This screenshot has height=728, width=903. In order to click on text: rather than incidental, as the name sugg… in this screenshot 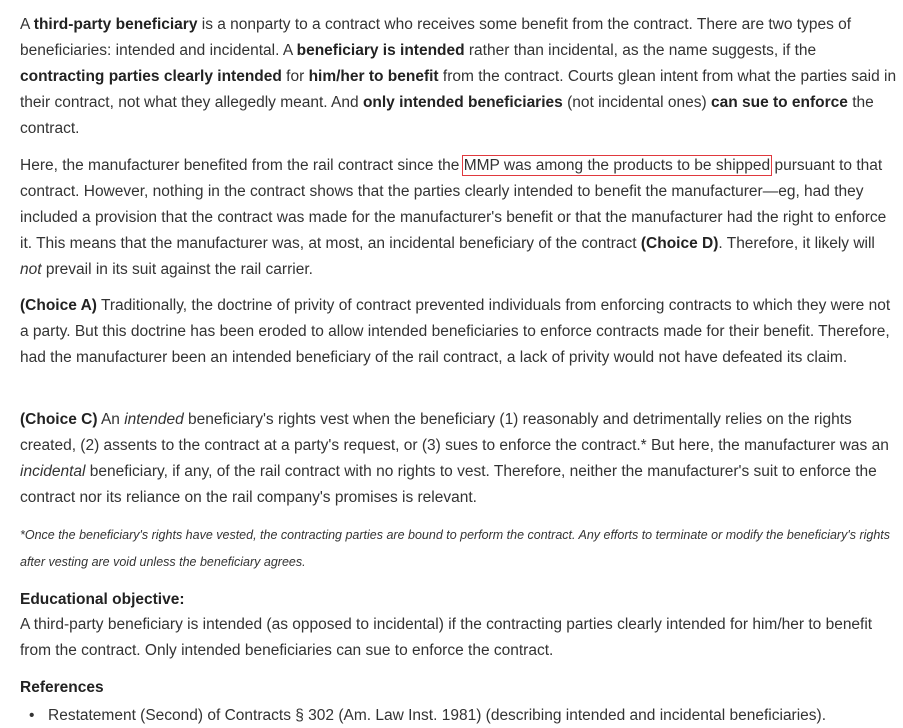, I will do `click(640, 50)`.